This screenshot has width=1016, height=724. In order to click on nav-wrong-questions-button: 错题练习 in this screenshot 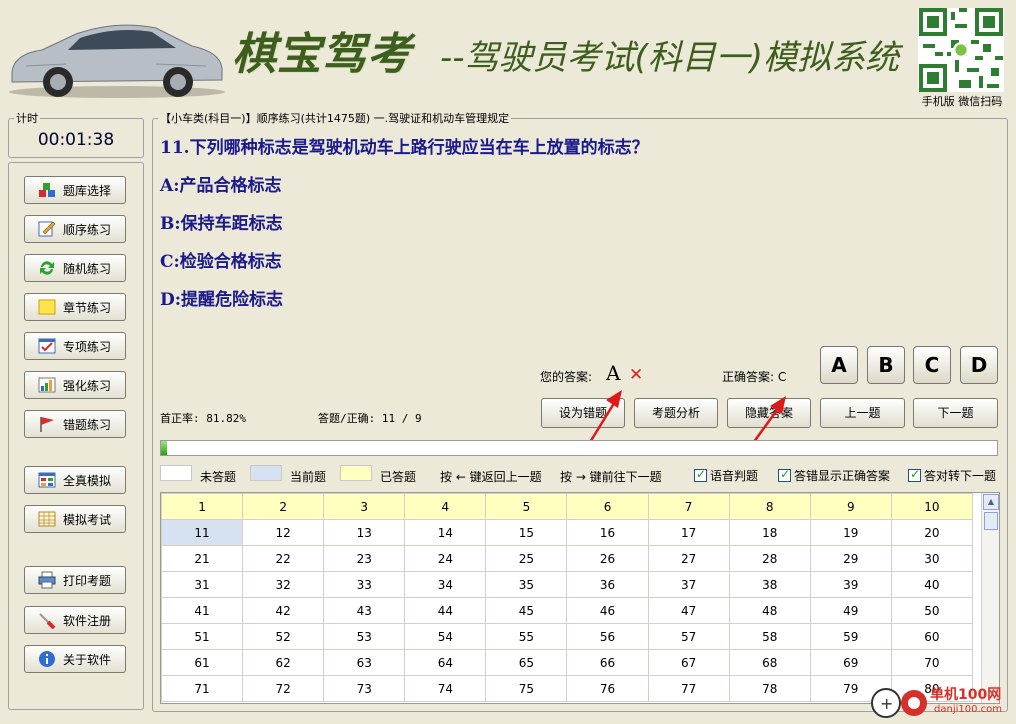, I will do `click(75, 424)`.